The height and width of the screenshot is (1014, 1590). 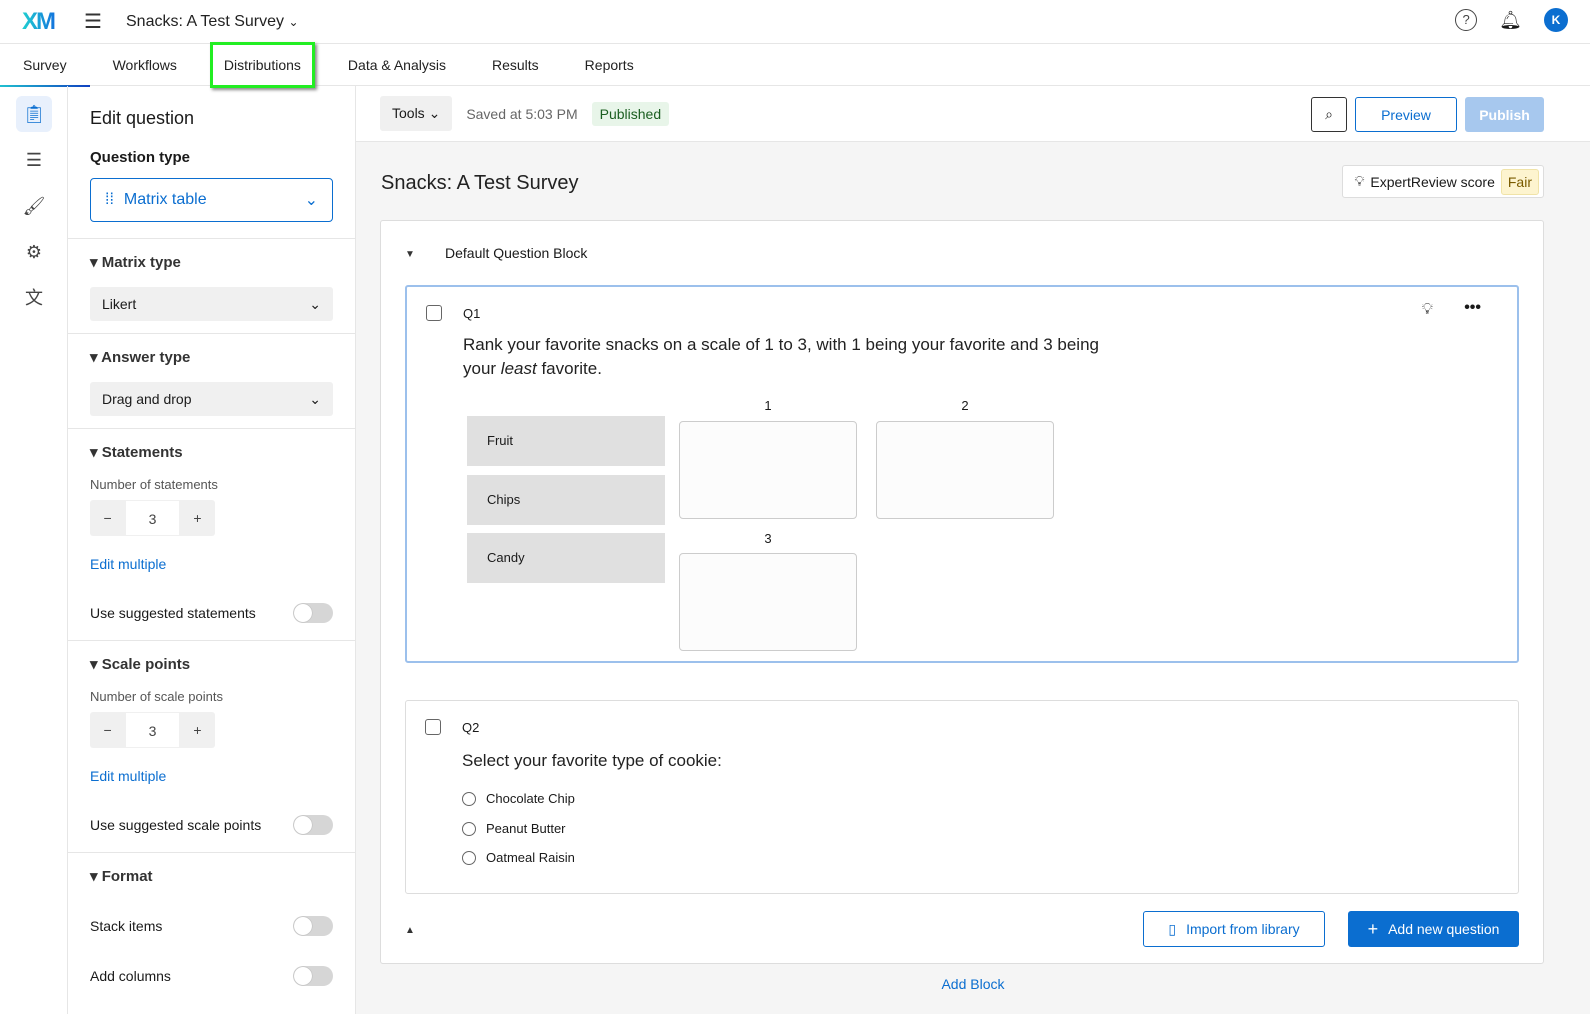 What do you see at coordinates (34, 160) in the screenshot?
I see `survey-flow-icon: ☰` at bounding box center [34, 160].